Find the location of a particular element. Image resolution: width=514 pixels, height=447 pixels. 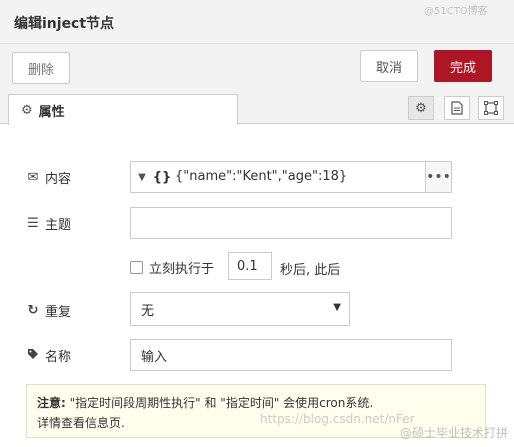

tip-bold: 注意: is located at coordinates (51, 403).